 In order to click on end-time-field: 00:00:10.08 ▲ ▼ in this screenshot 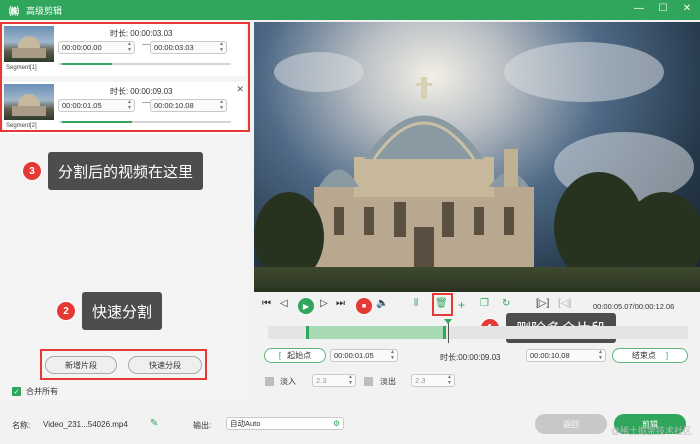, I will do `click(566, 355)`.